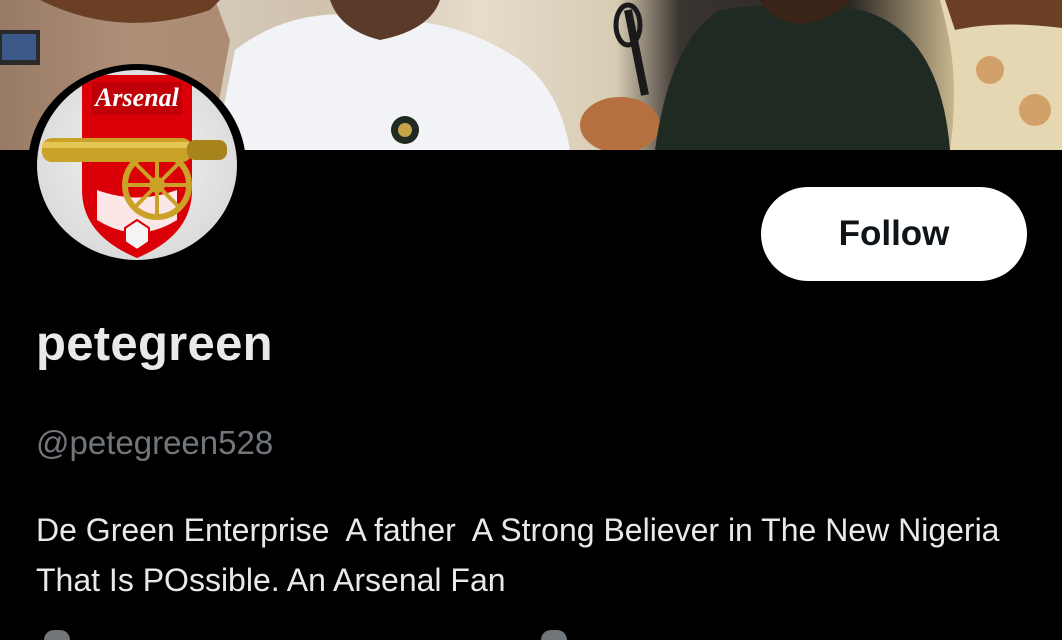 Image resolution: width=1062 pixels, height=640 pixels. What do you see at coordinates (894, 234) in the screenshot?
I see `follow-button: Follow` at bounding box center [894, 234].